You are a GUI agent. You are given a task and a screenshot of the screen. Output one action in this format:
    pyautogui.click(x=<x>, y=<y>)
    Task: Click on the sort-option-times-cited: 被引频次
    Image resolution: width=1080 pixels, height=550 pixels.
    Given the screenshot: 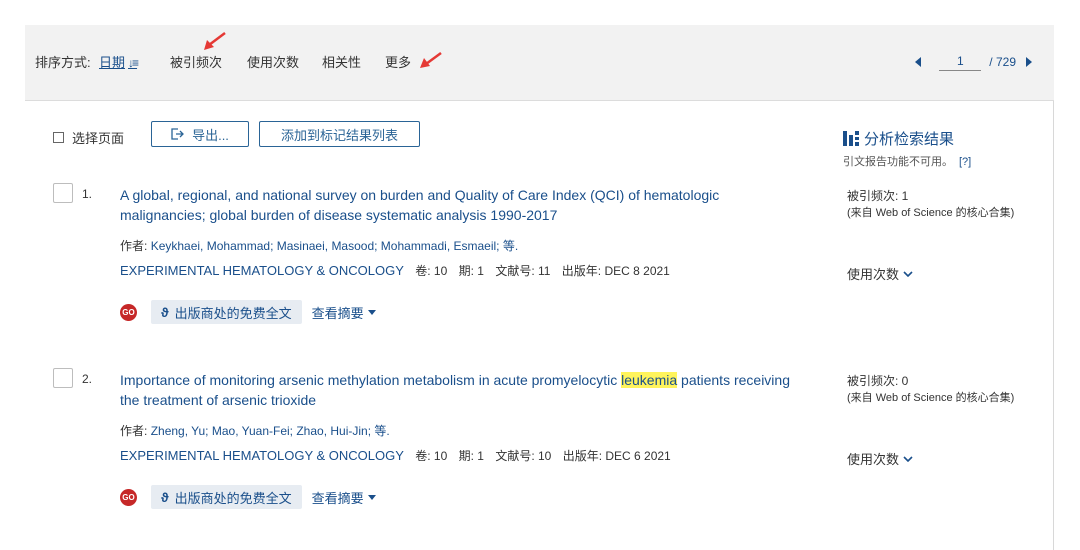 What is the action you would take?
    pyautogui.click(x=196, y=61)
    